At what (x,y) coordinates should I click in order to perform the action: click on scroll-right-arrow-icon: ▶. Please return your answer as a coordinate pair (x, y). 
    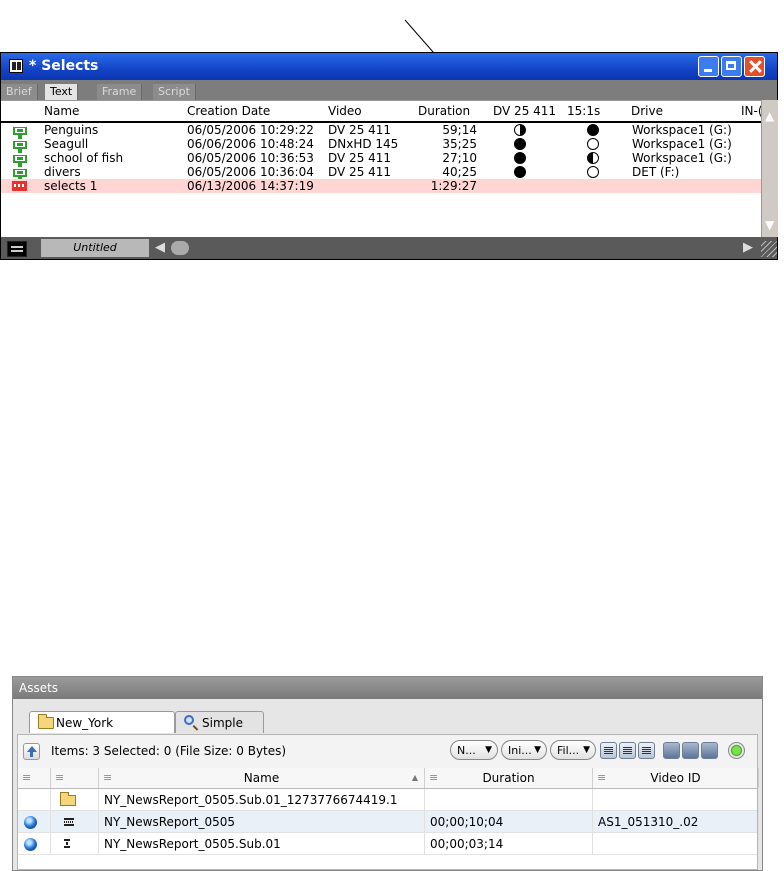
    Looking at the image, I should click on (748, 247).